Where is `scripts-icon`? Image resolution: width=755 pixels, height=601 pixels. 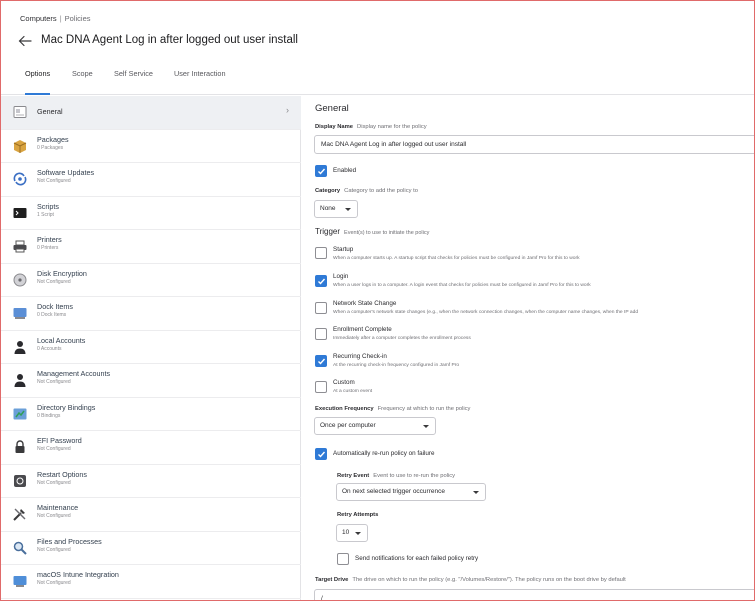 scripts-icon is located at coordinates (20, 213).